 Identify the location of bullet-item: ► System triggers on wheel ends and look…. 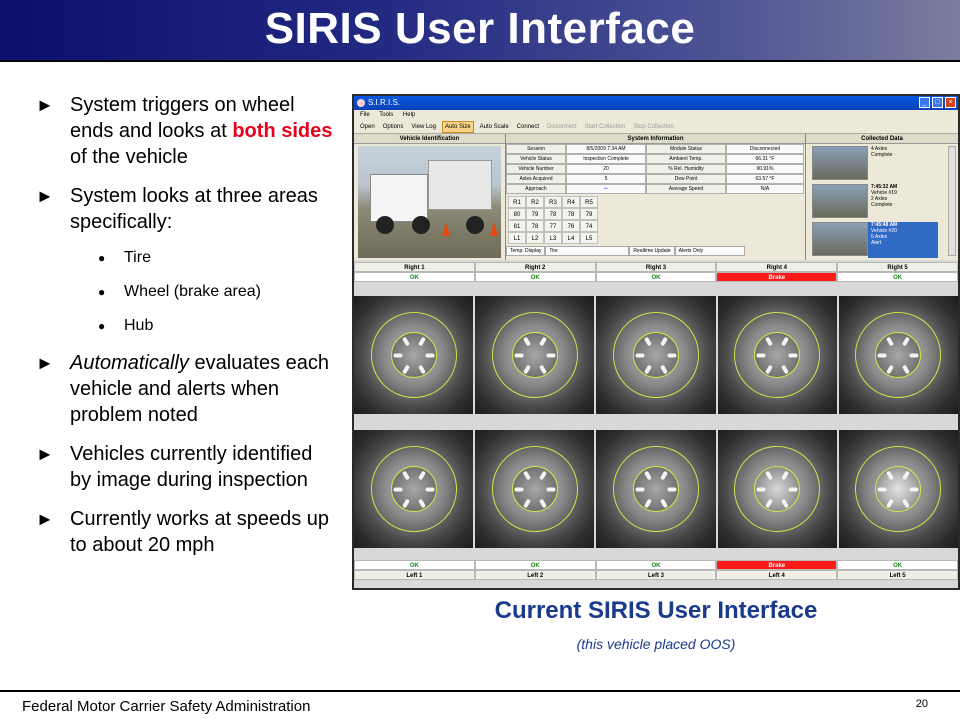
(186, 131).